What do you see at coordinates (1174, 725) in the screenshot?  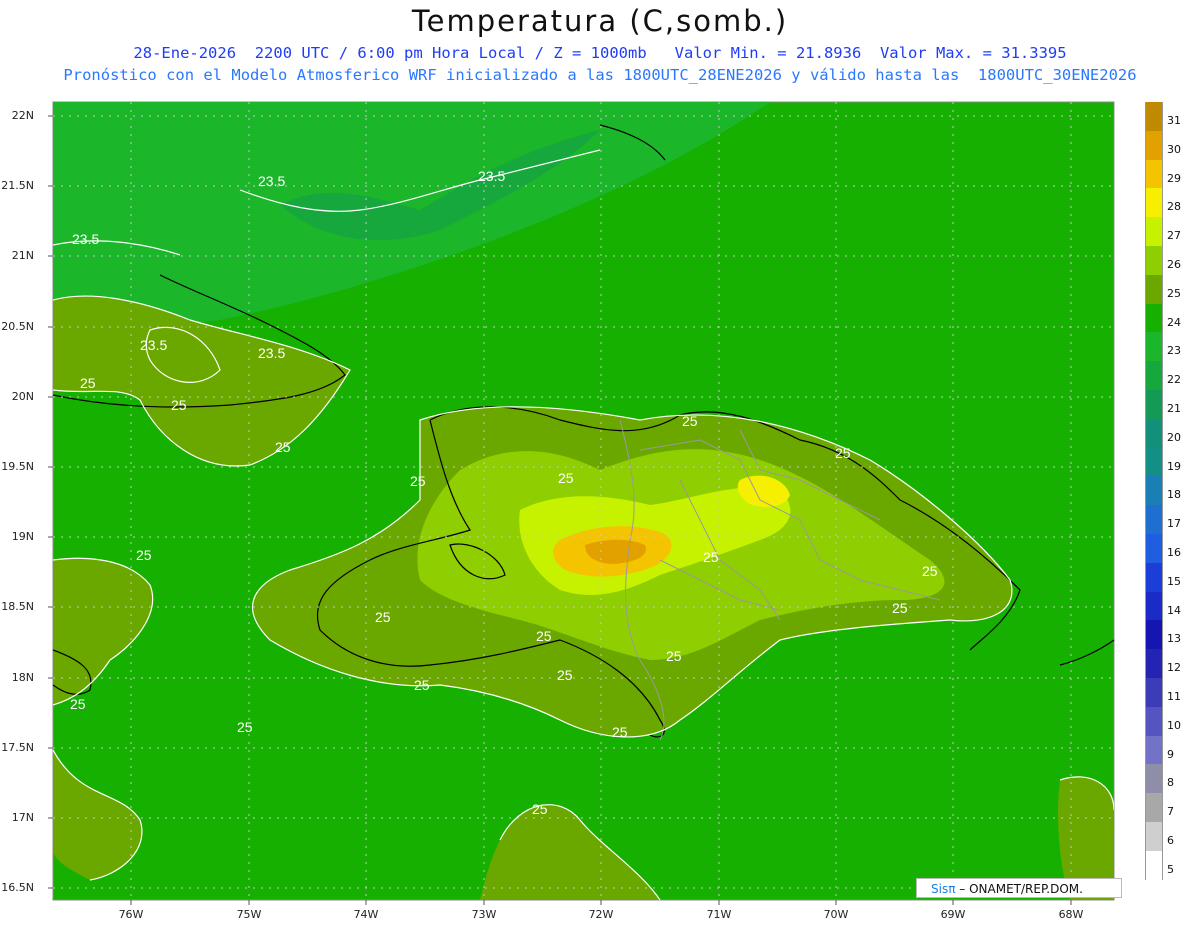 I see `colorbar-label: 10` at bounding box center [1174, 725].